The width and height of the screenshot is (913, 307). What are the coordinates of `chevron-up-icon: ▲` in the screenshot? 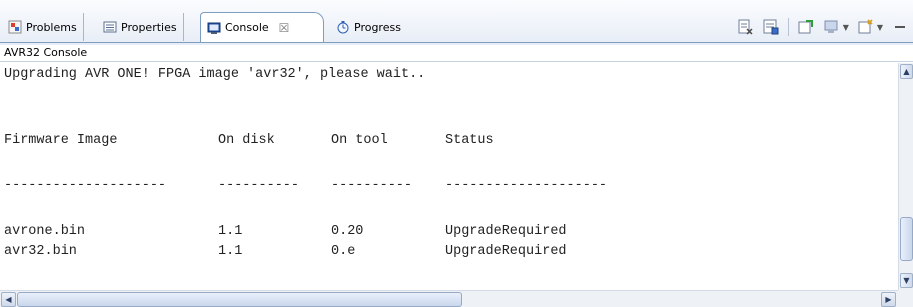 It's located at (906, 71).